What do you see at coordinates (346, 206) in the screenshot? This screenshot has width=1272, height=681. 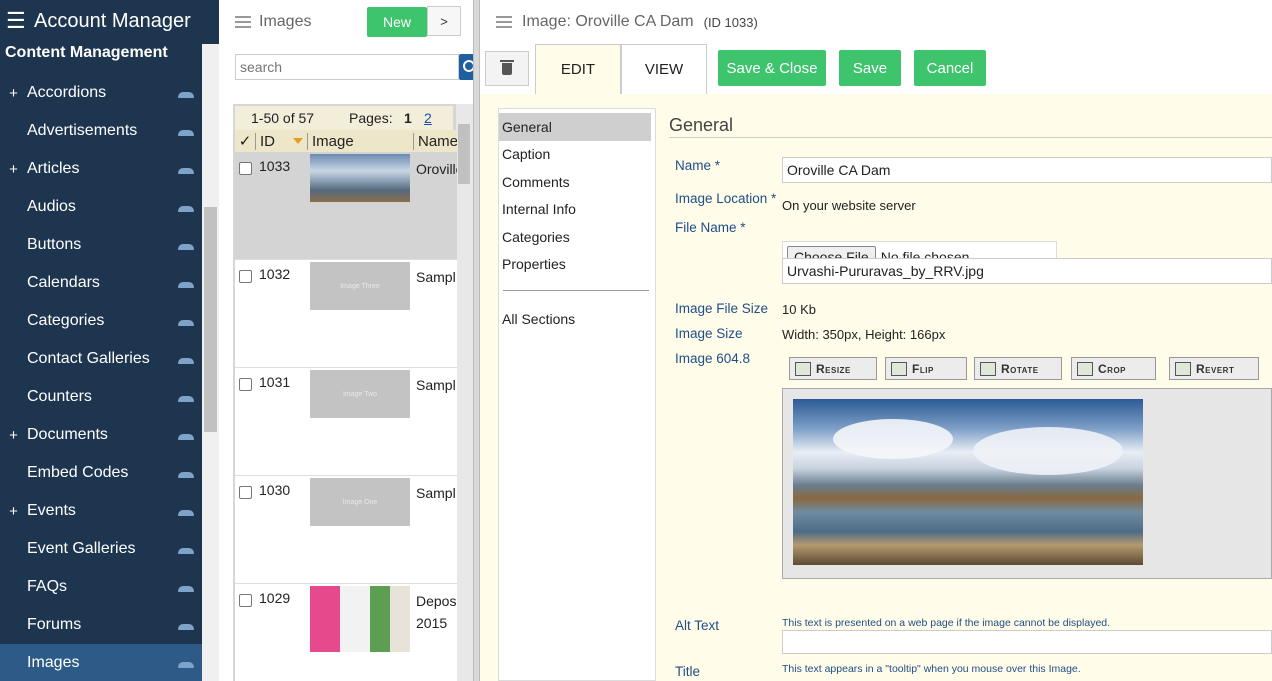 I see `table-row: 1033 Oroville` at bounding box center [346, 206].